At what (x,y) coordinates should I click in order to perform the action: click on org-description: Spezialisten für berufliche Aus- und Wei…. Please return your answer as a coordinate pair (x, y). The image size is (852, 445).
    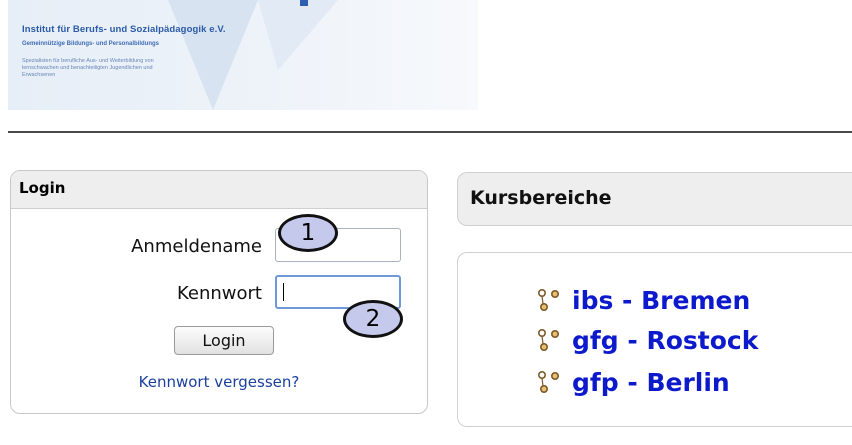
    Looking at the image, I should click on (88, 68).